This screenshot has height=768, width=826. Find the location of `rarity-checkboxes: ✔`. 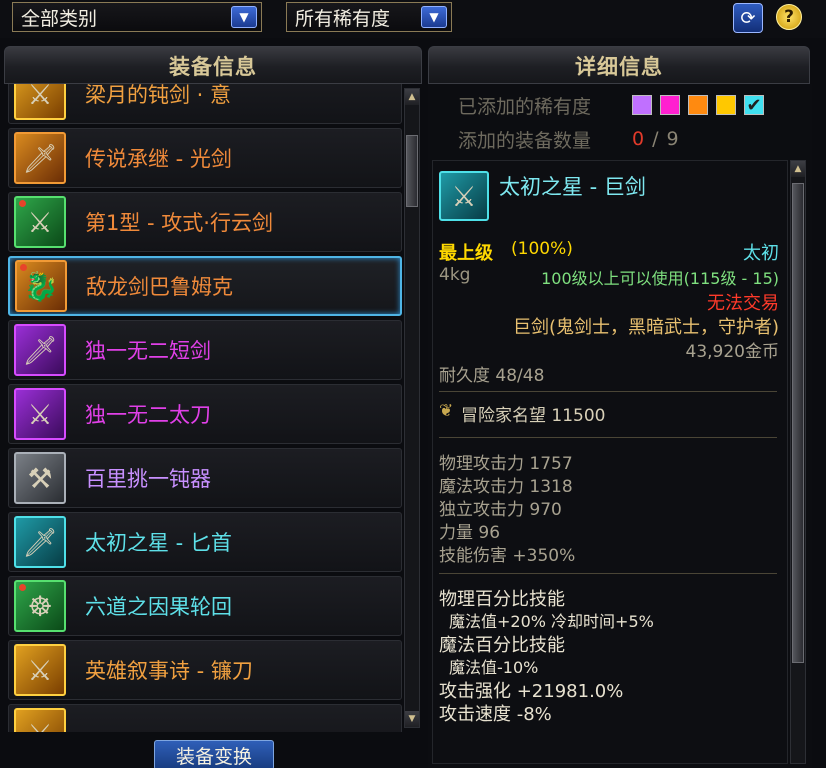

rarity-checkboxes: ✔ is located at coordinates (702, 105).